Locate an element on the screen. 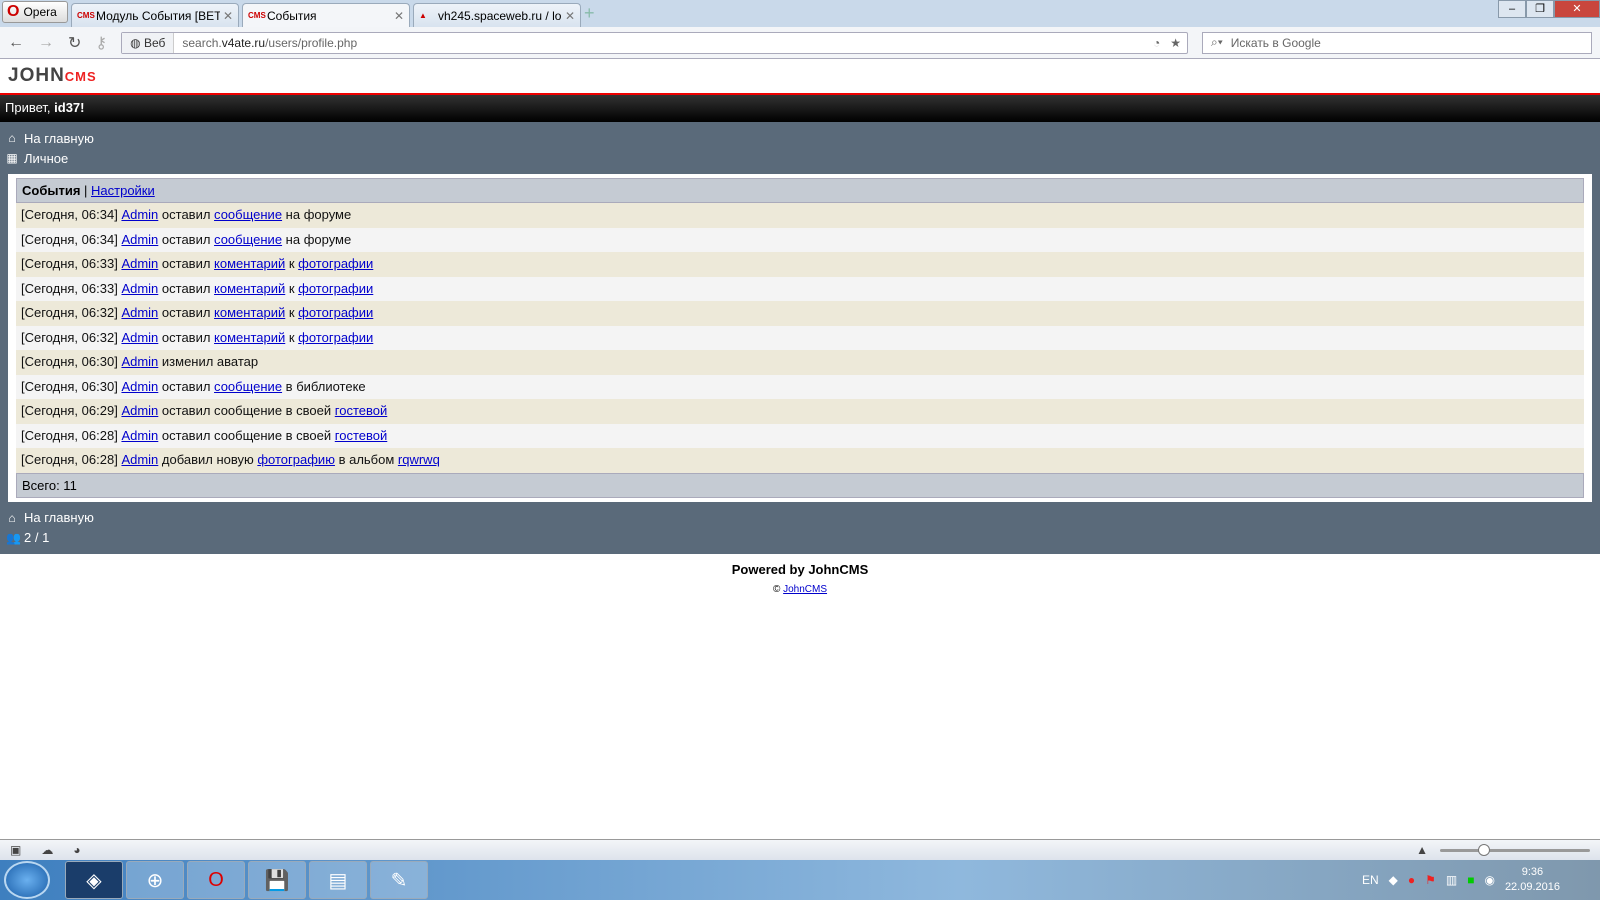 Image resolution: width=1600 pixels, height=900 pixels. star-icon: ★ is located at coordinates (1175, 43).